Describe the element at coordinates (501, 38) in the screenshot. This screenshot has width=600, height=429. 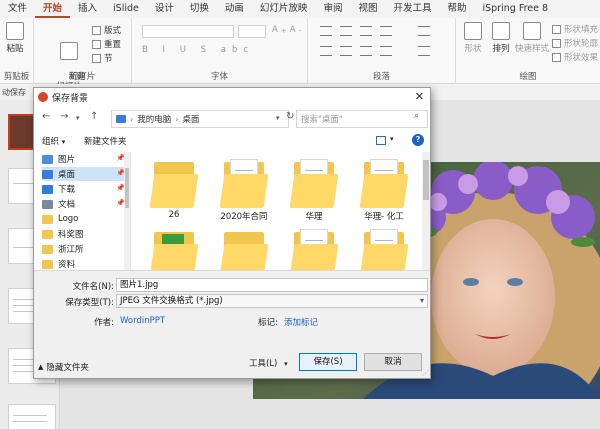
I see `arrange-button: 排列` at that location.